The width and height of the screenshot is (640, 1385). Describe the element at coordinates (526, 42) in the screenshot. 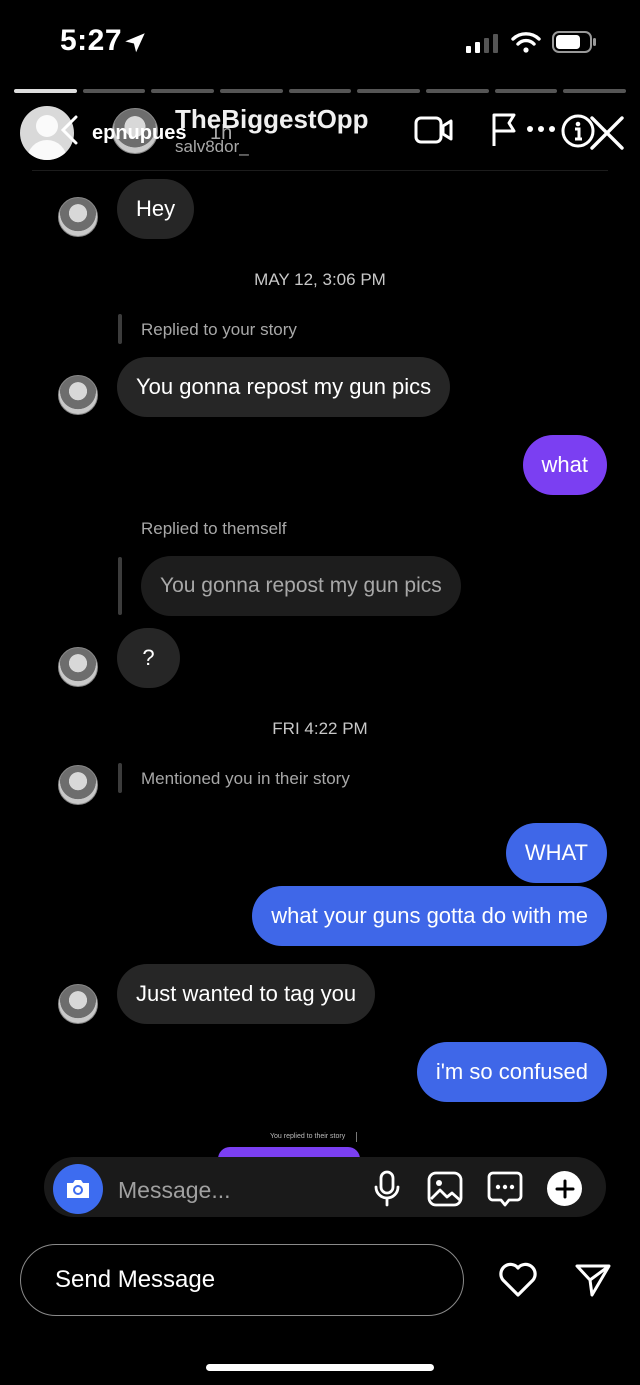

I see `wifi-icon` at that location.